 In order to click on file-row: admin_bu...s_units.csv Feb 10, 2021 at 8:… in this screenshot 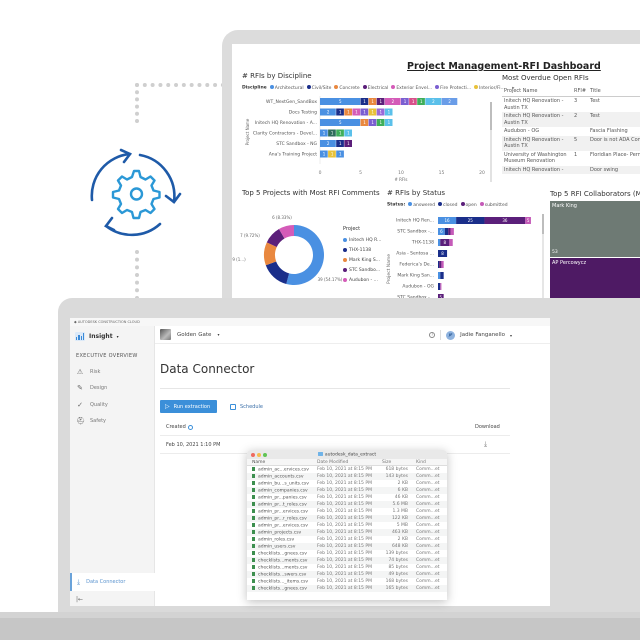, I will do `click(347, 483)`.